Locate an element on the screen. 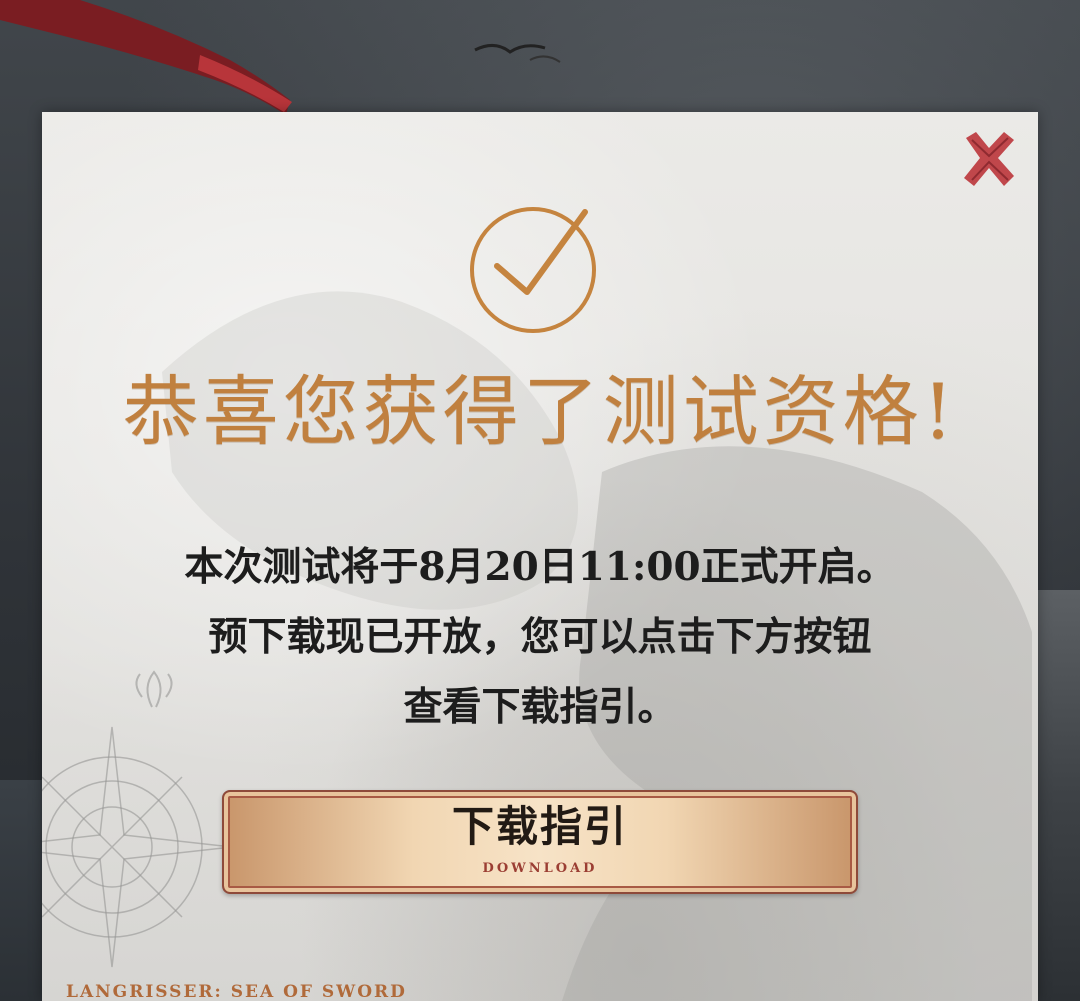 The width and height of the screenshot is (1080, 1001). close-icon is located at coordinates (989, 159).